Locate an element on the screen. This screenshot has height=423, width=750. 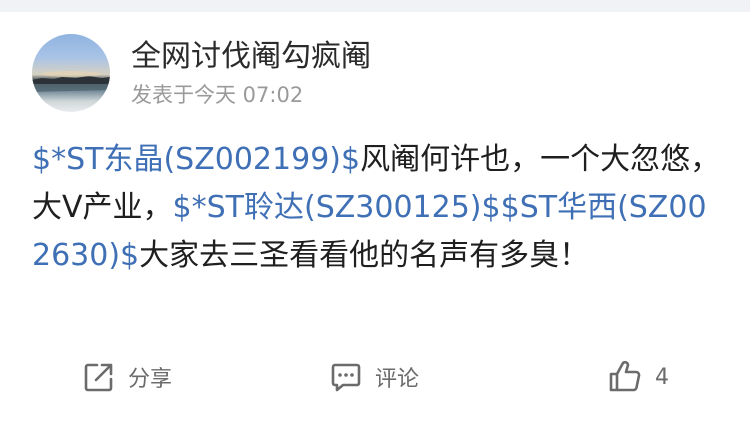
comment-label: 评论 is located at coordinates (397, 379).